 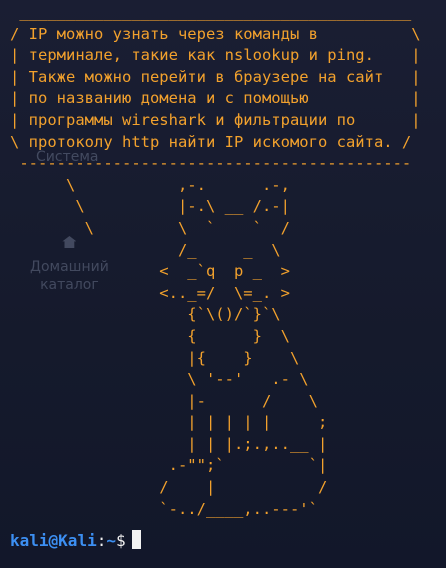 I want to click on prompt-at: @, so click(x=53, y=540).